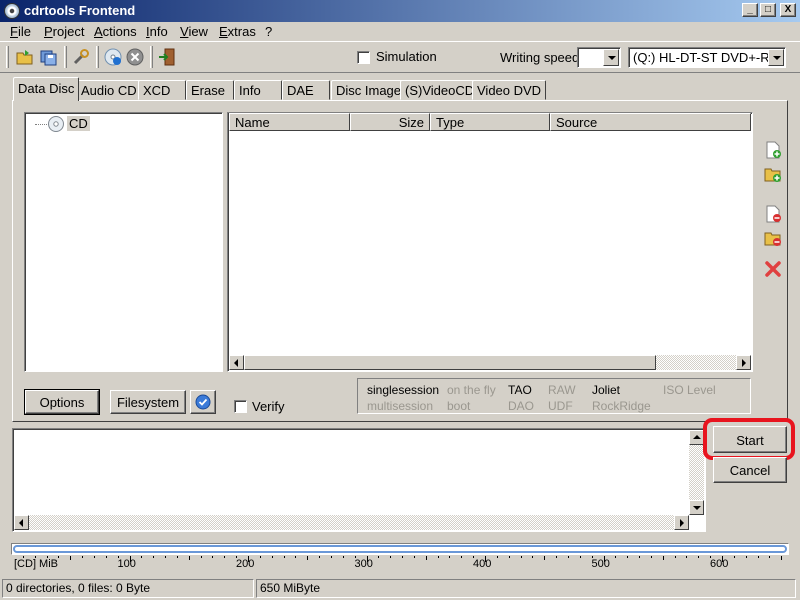 The image size is (800, 600). Describe the element at coordinates (203, 402) in the screenshot. I see `verify-check-button` at that location.